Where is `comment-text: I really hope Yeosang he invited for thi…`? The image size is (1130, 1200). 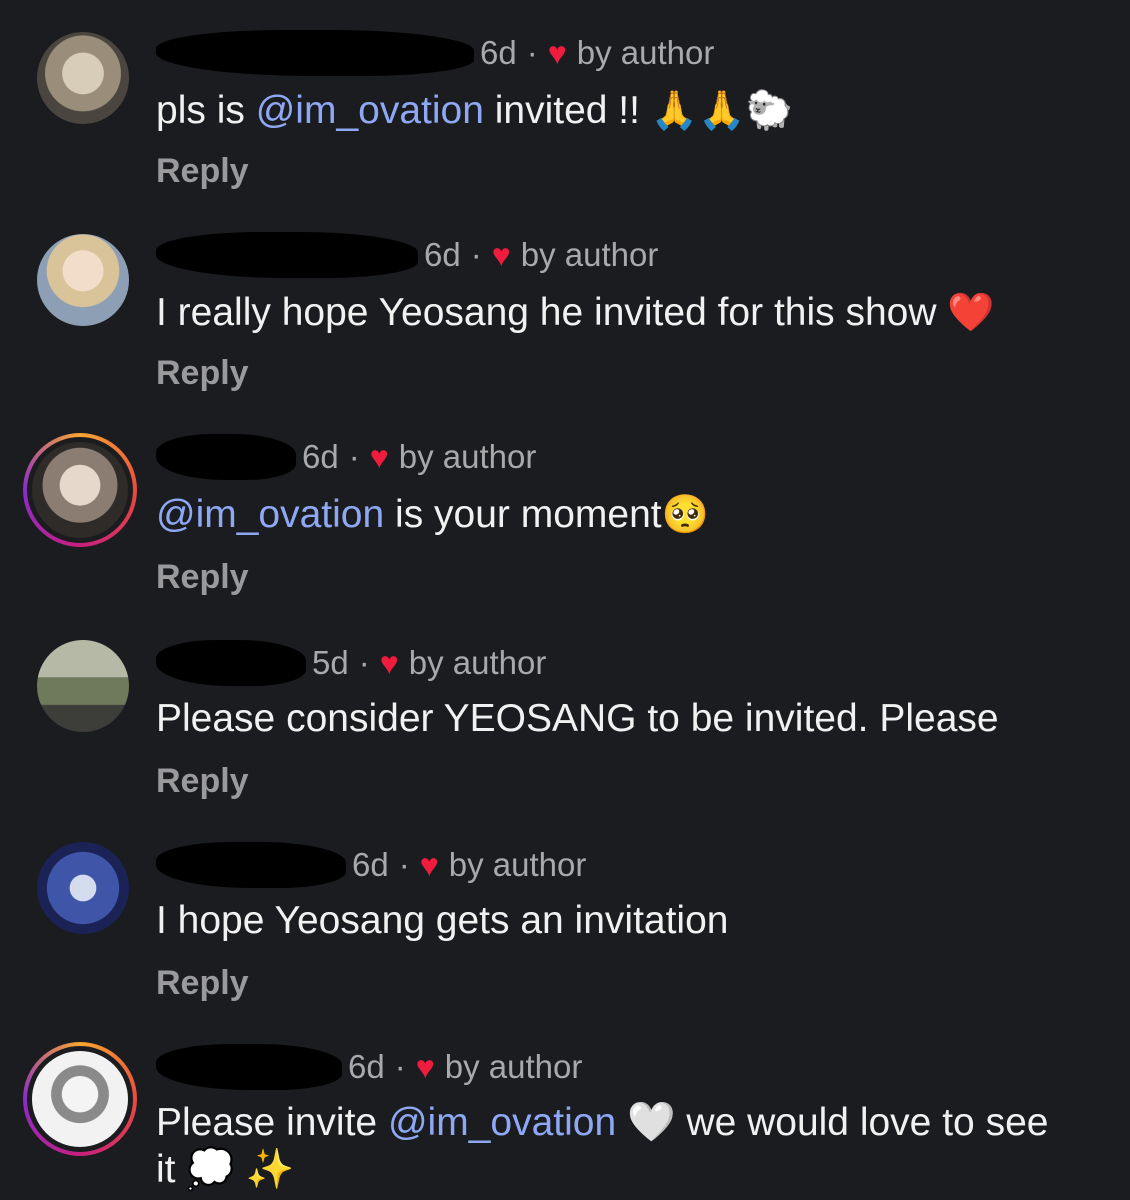 comment-text: I really hope Yeosang he invited for thi… is located at coordinates (575, 312).